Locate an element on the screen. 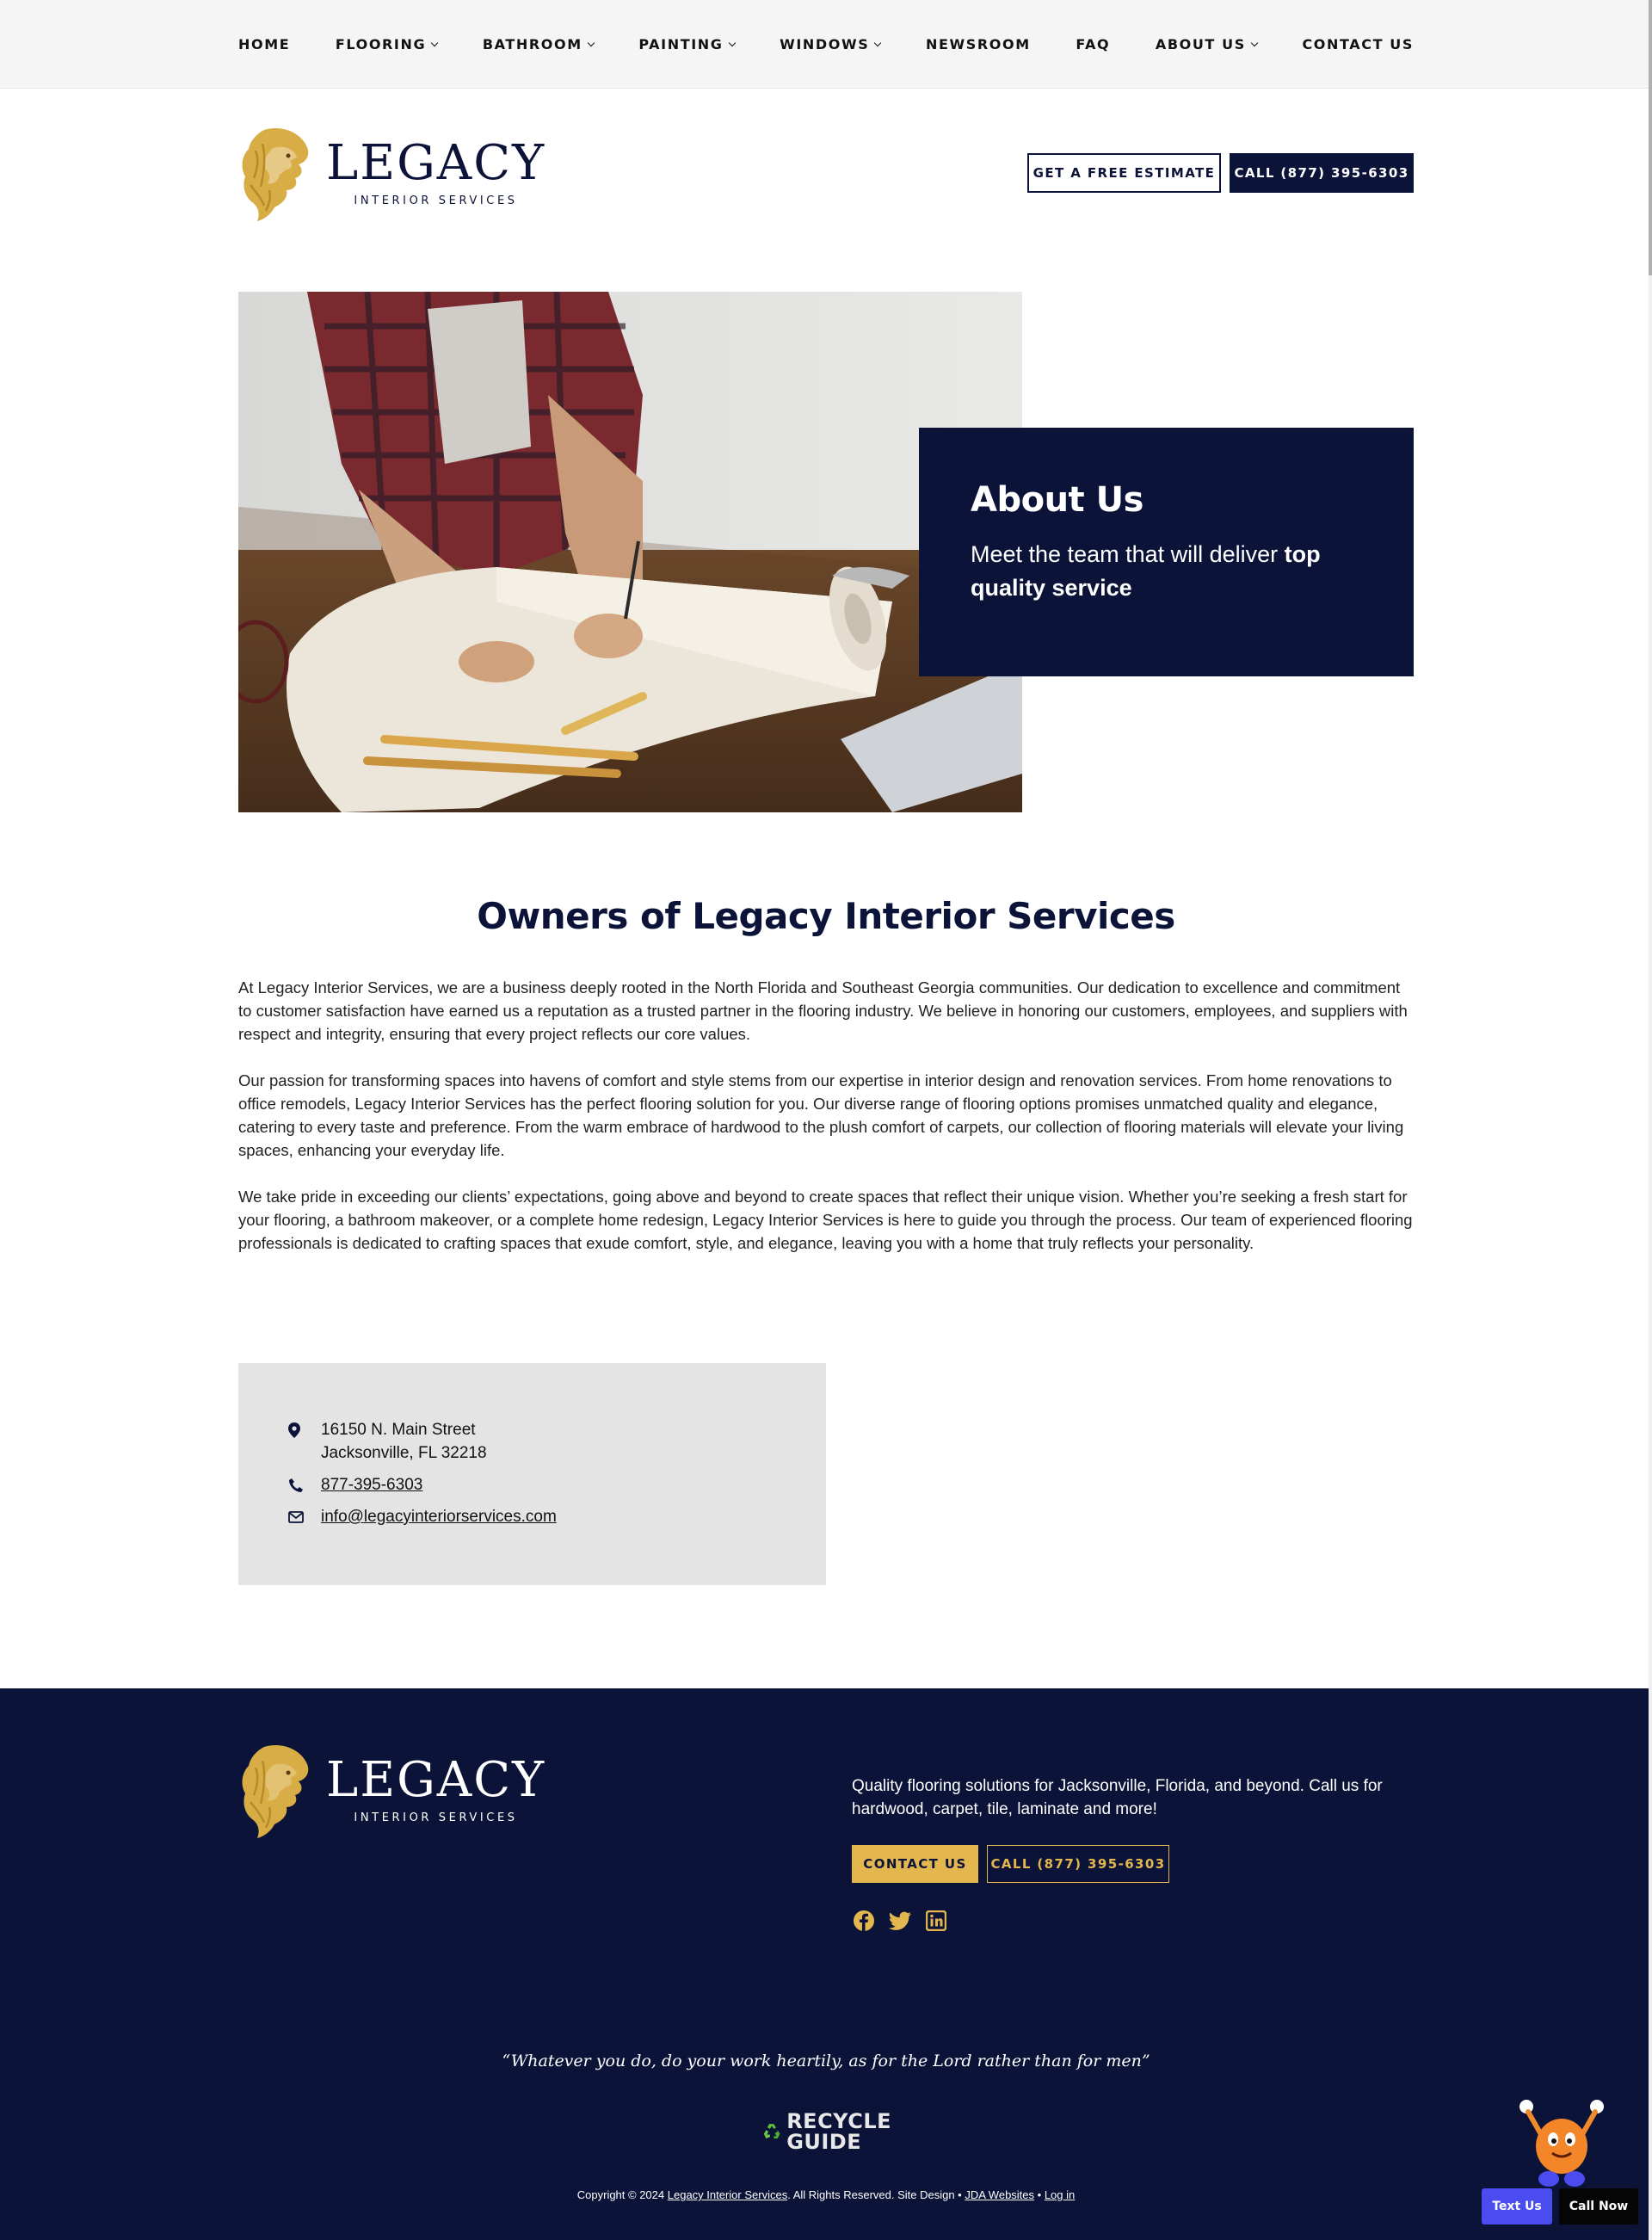 Image resolution: width=1652 pixels, height=2240 pixels. nav-label: ABOUT US is located at coordinates (1200, 44).